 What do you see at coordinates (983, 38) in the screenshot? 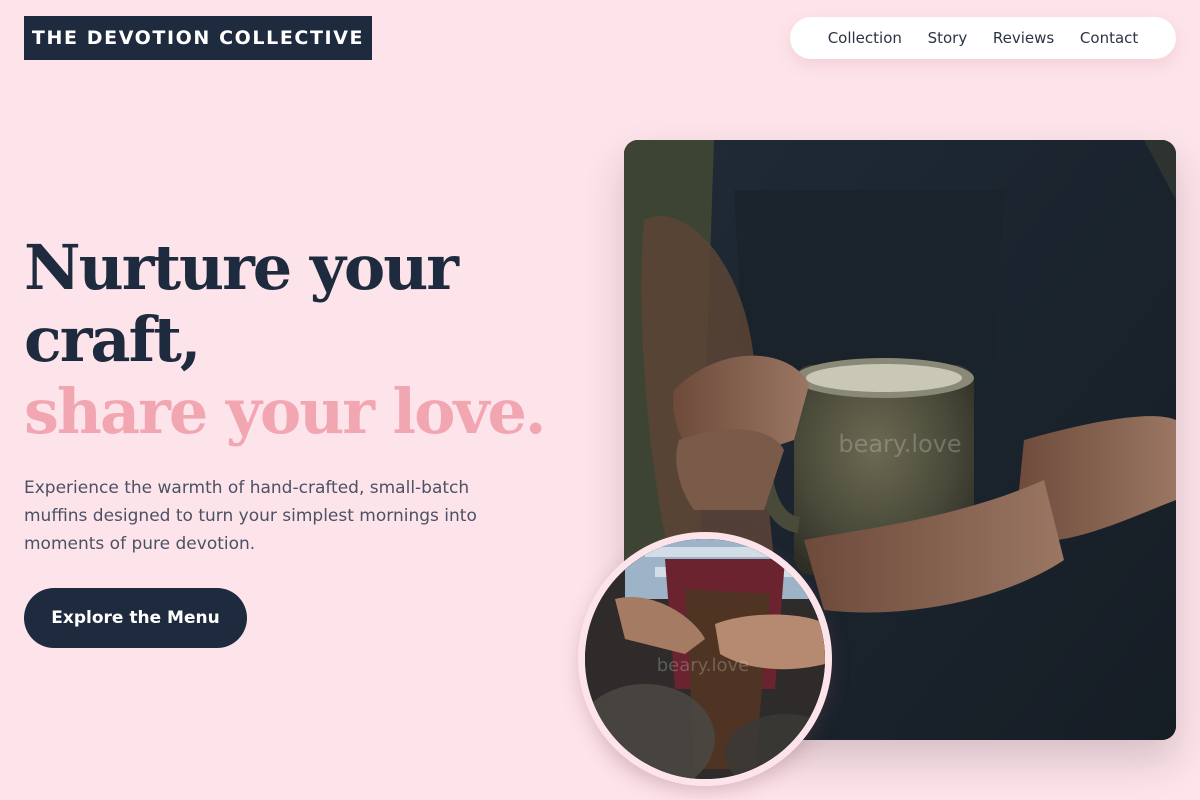
I see `main-nav: Collection Story Reviews Contact` at bounding box center [983, 38].